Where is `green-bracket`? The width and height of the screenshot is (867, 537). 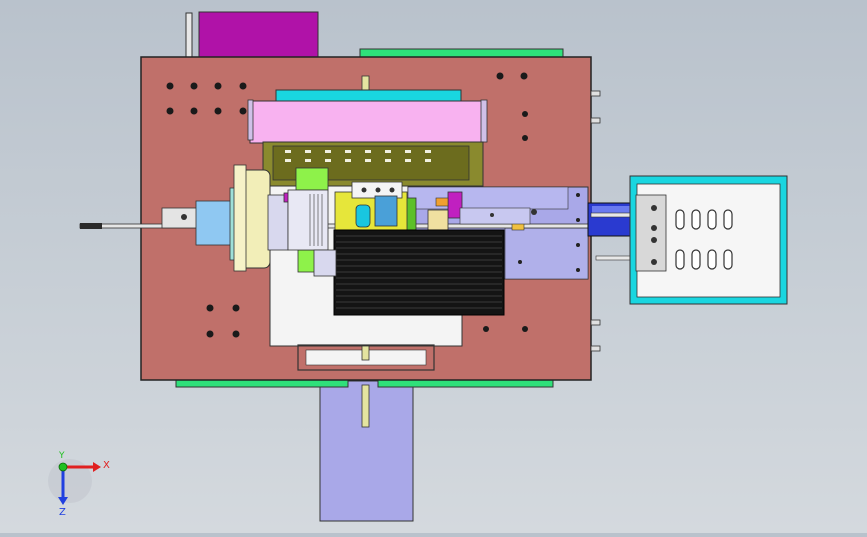 green-bracket is located at coordinates (312, 179).